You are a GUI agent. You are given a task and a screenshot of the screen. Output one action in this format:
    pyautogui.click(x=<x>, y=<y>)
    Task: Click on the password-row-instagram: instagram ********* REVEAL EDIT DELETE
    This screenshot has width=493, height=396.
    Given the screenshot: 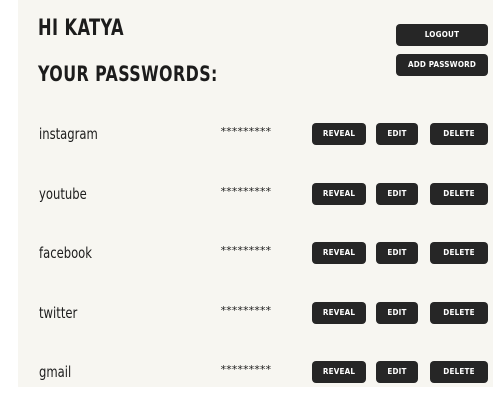 What is the action you would take?
    pyautogui.click(x=255, y=134)
    